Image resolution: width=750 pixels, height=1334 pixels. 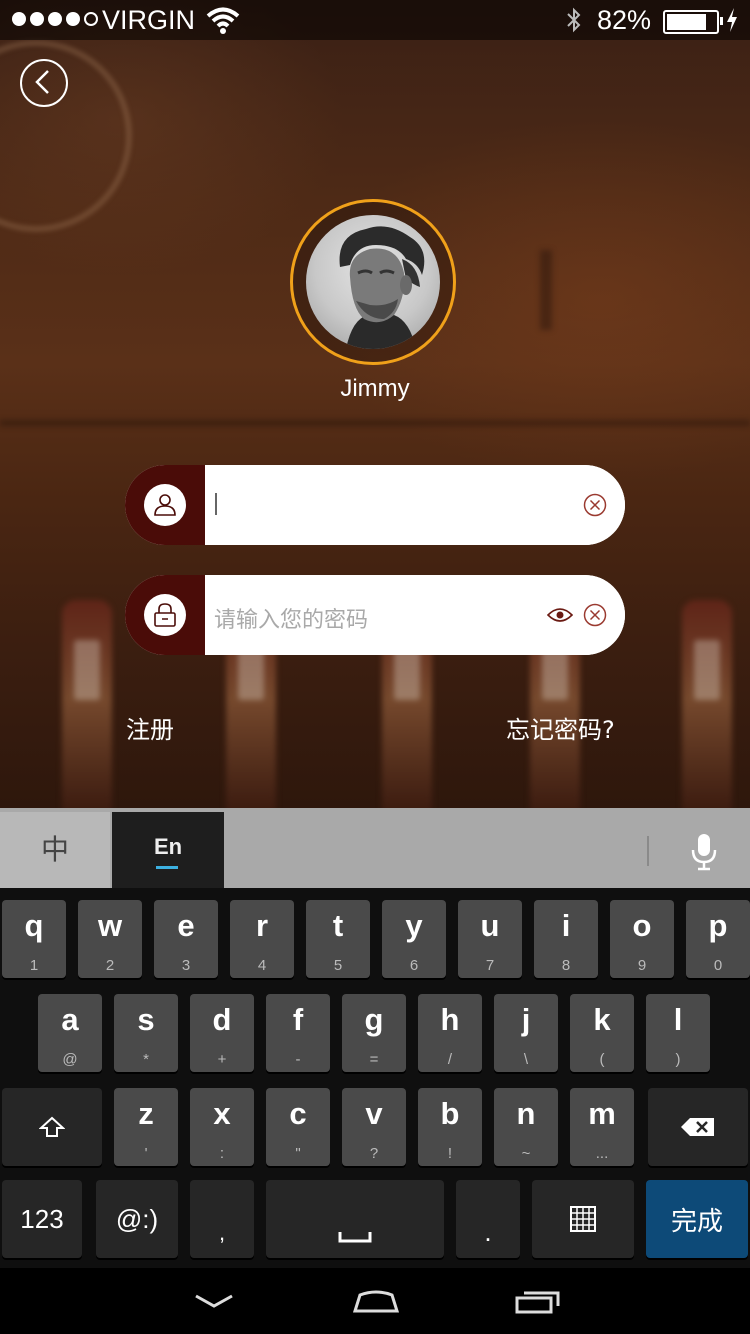 What do you see at coordinates (450, 1113) in the screenshot?
I see `key-letter: b` at bounding box center [450, 1113].